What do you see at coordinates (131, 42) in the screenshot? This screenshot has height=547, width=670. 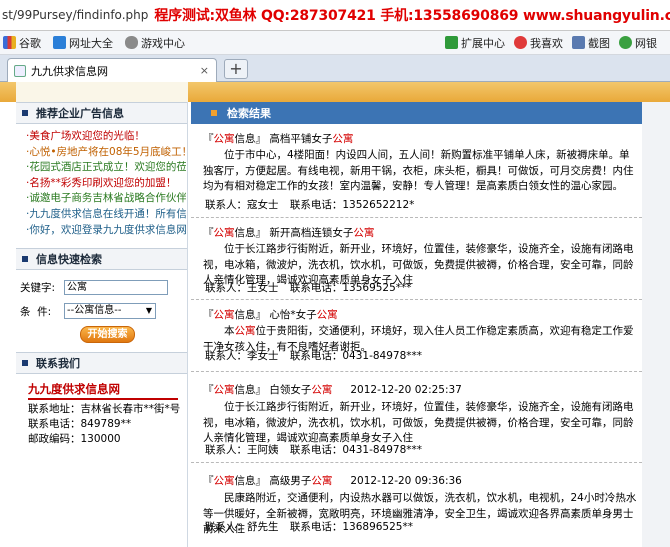 I see `gamepad-icon` at bounding box center [131, 42].